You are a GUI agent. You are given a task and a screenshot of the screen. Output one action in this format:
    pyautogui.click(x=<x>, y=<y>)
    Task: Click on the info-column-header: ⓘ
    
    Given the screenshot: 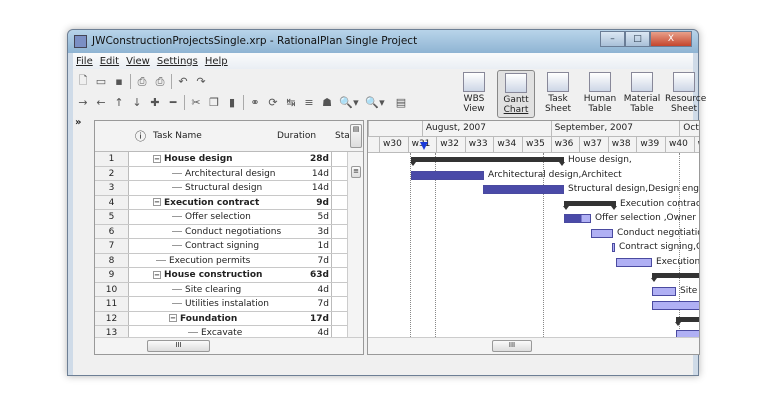 What is the action you would take?
    pyautogui.click(x=140, y=136)
    